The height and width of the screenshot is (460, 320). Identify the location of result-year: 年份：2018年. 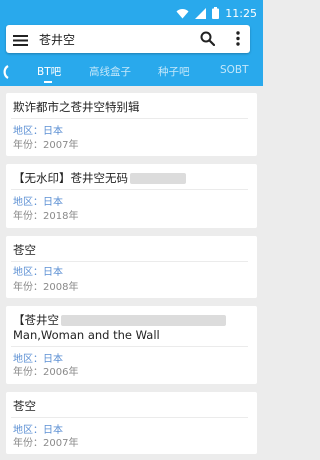
(46, 216).